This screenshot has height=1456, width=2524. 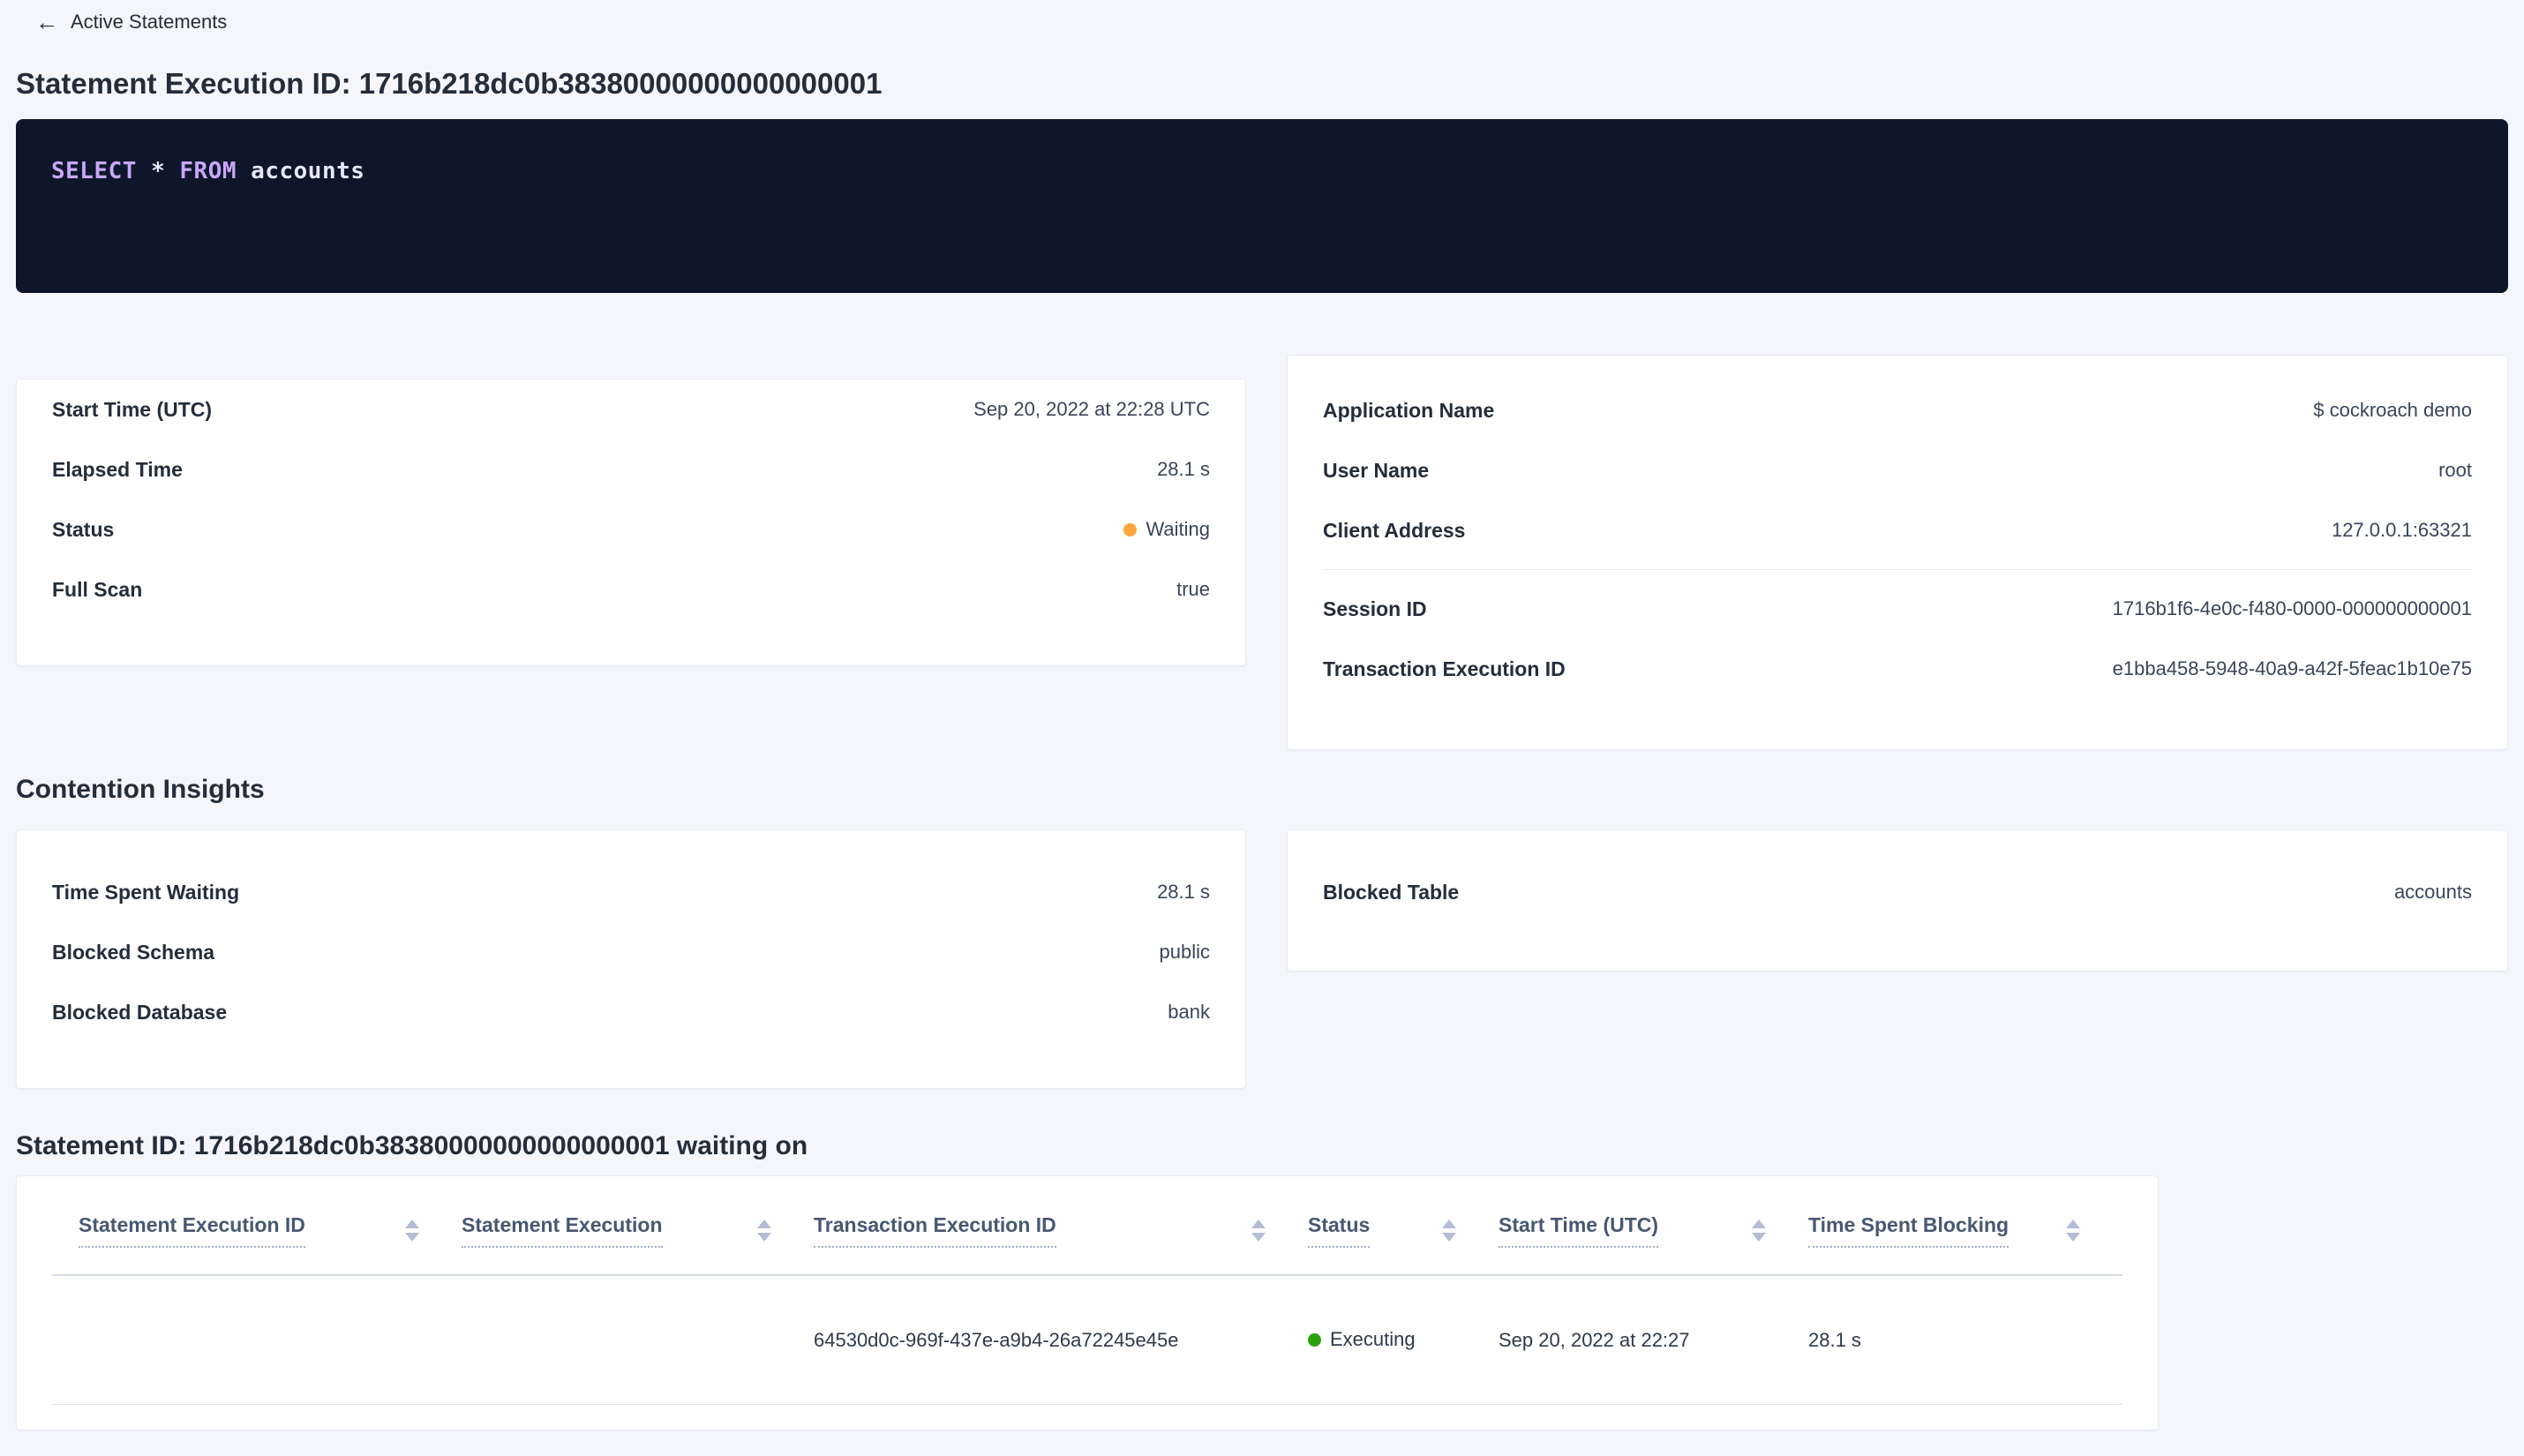 I want to click on blocked-table-row: Blocked Table accounts, so click(x=1898, y=892).